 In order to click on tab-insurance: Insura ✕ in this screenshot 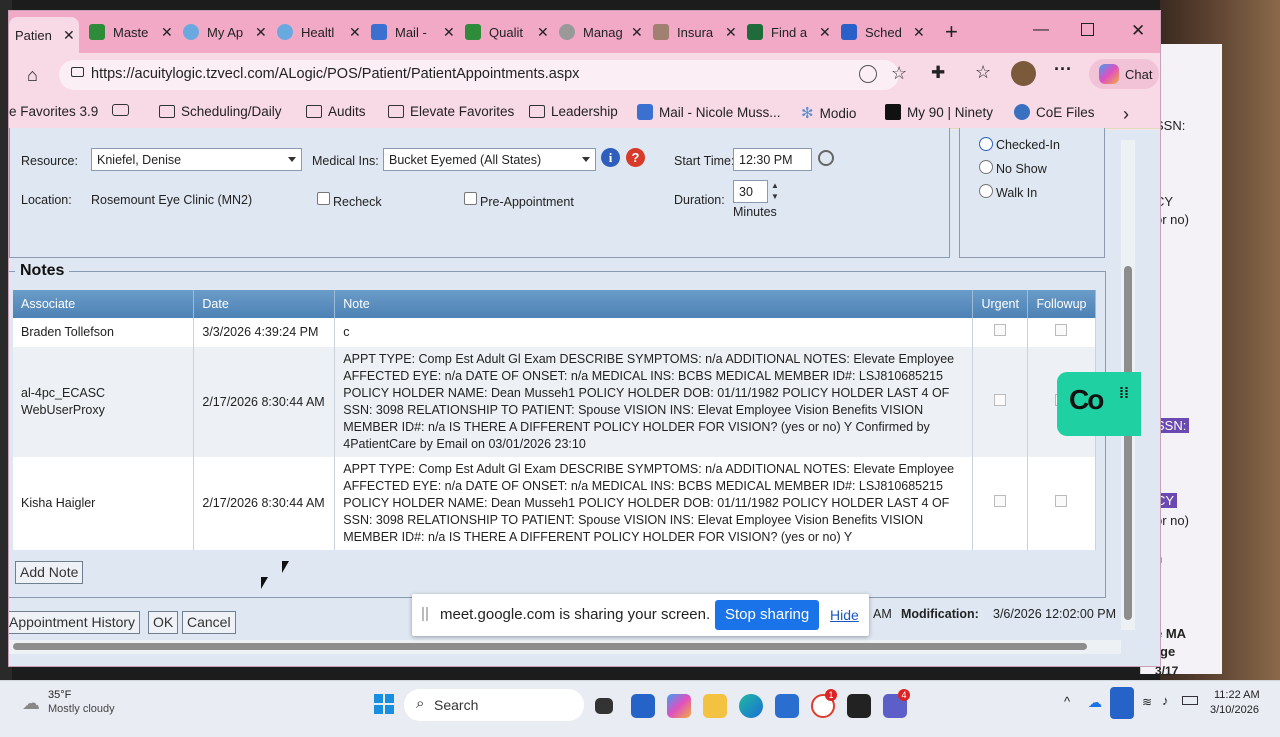, I will do `click(690, 32)`.